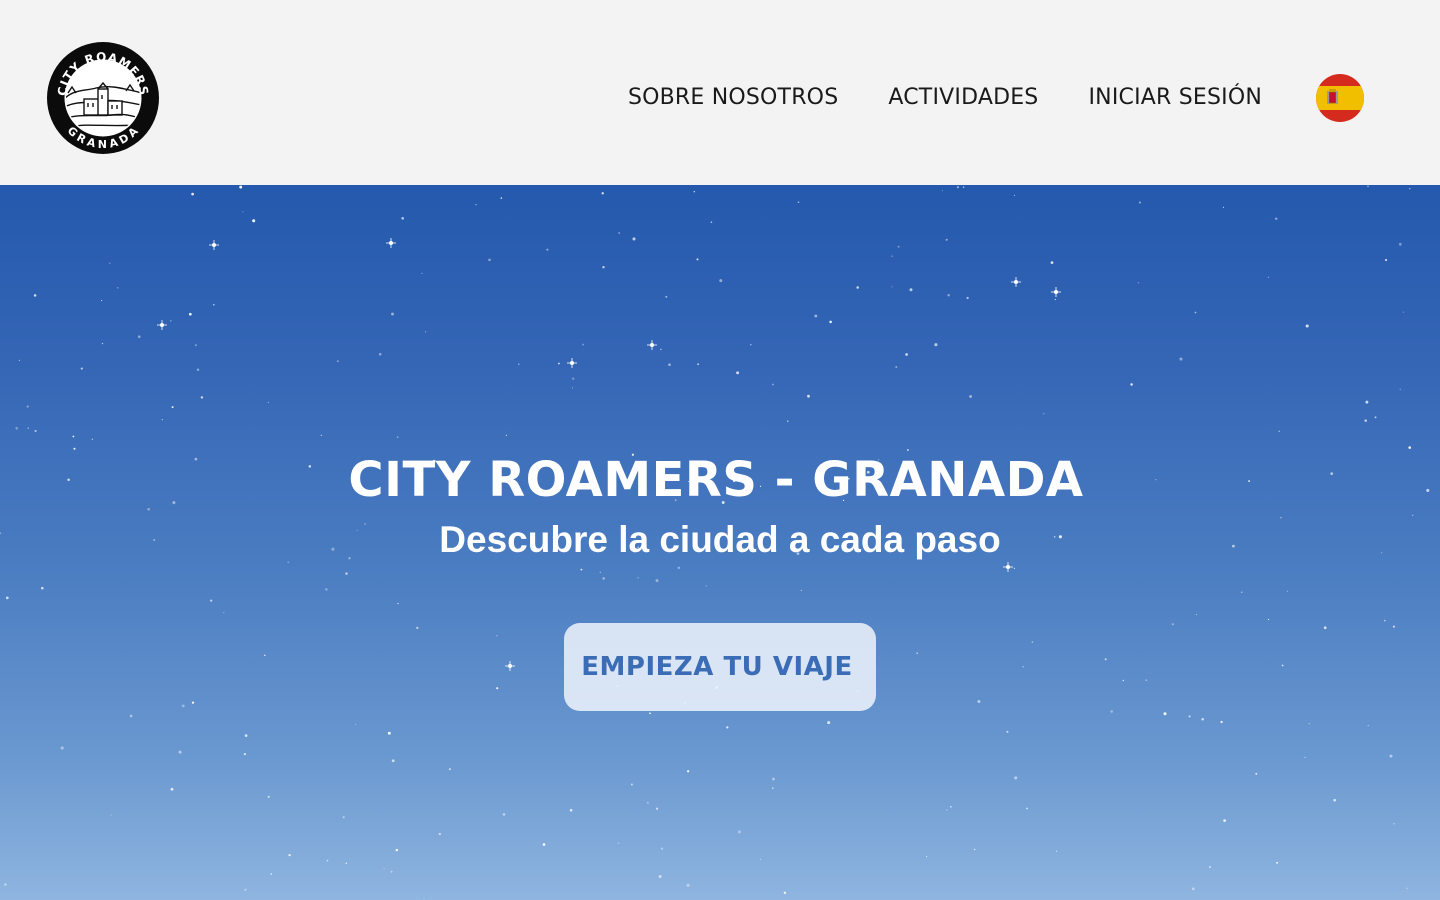 The width and height of the screenshot is (1440, 900). I want to click on city-roamers-logo: CITY ROAMERS GRANADA, so click(103, 98).